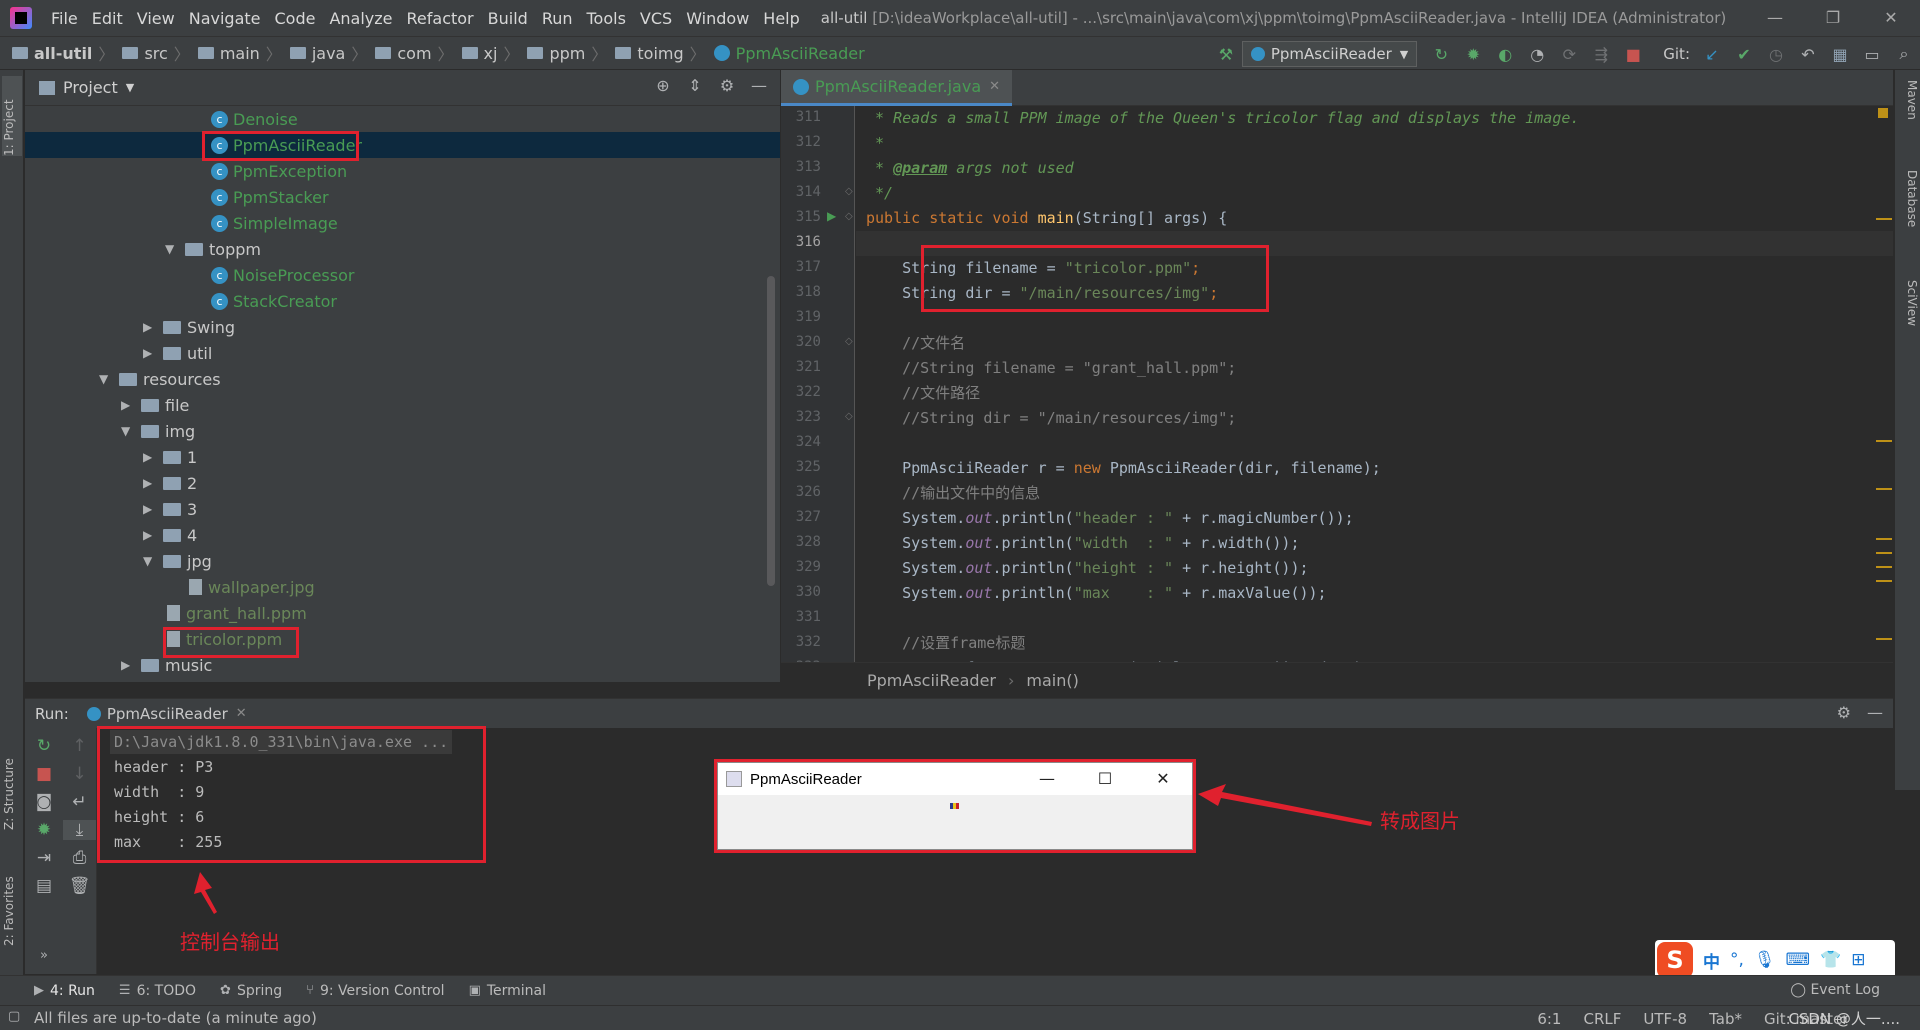 The height and width of the screenshot is (1030, 1920). What do you see at coordinates (557, 18) in the screenshot?
I see `menu-run: Run` at bounding box center [557, 18].